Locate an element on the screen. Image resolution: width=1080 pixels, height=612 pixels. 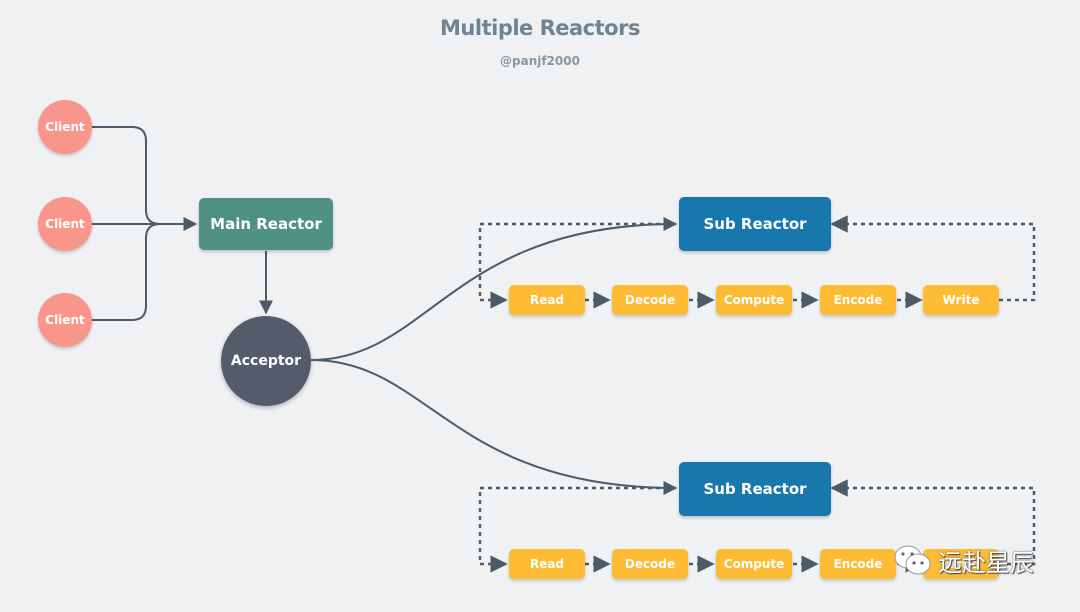
main-reactor-node: Main Reactor is located at coordinates (266, 224).